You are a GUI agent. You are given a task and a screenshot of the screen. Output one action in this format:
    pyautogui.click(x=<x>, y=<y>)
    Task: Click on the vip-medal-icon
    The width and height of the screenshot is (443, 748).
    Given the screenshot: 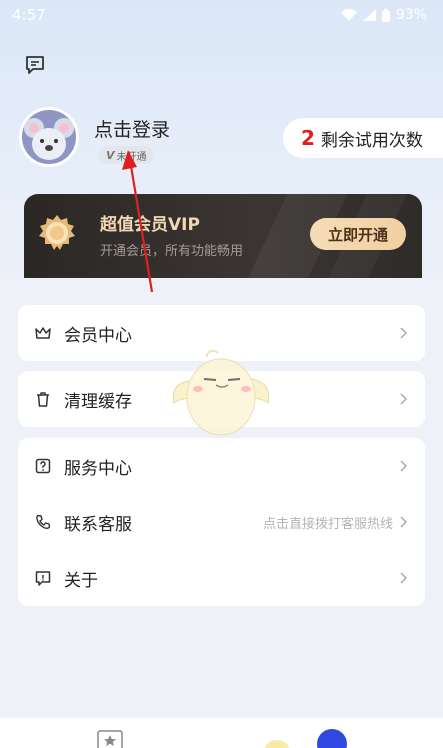 What is the action you would take?
    pyautogui.click(x=57, y=232)
    